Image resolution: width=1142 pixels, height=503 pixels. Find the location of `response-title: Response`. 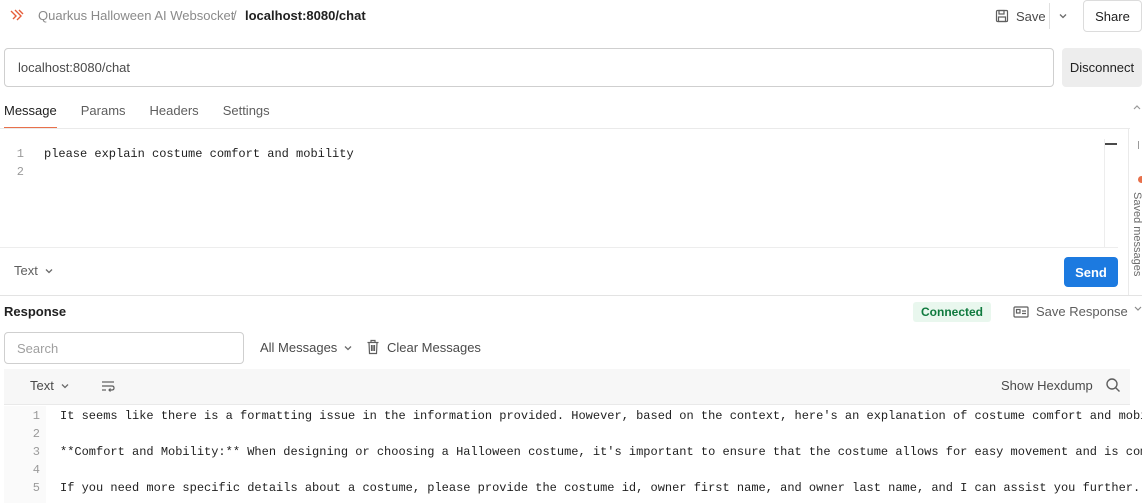

response-title: Response is located at coordinates (35, 311).